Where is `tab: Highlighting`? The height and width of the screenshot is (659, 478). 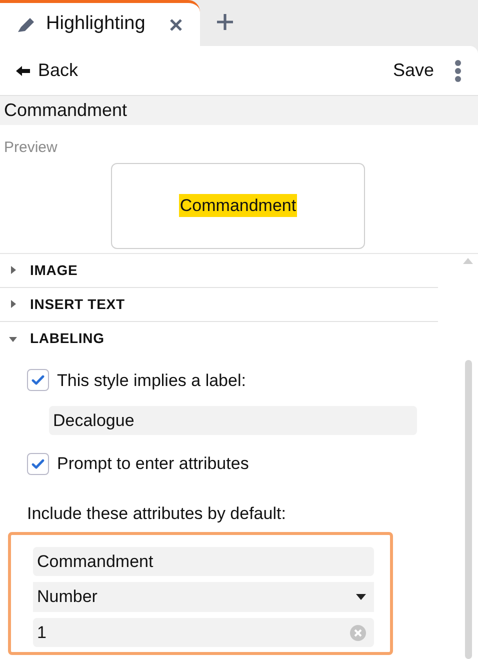
tab: Highlighting is located at coordinates (100, 23).